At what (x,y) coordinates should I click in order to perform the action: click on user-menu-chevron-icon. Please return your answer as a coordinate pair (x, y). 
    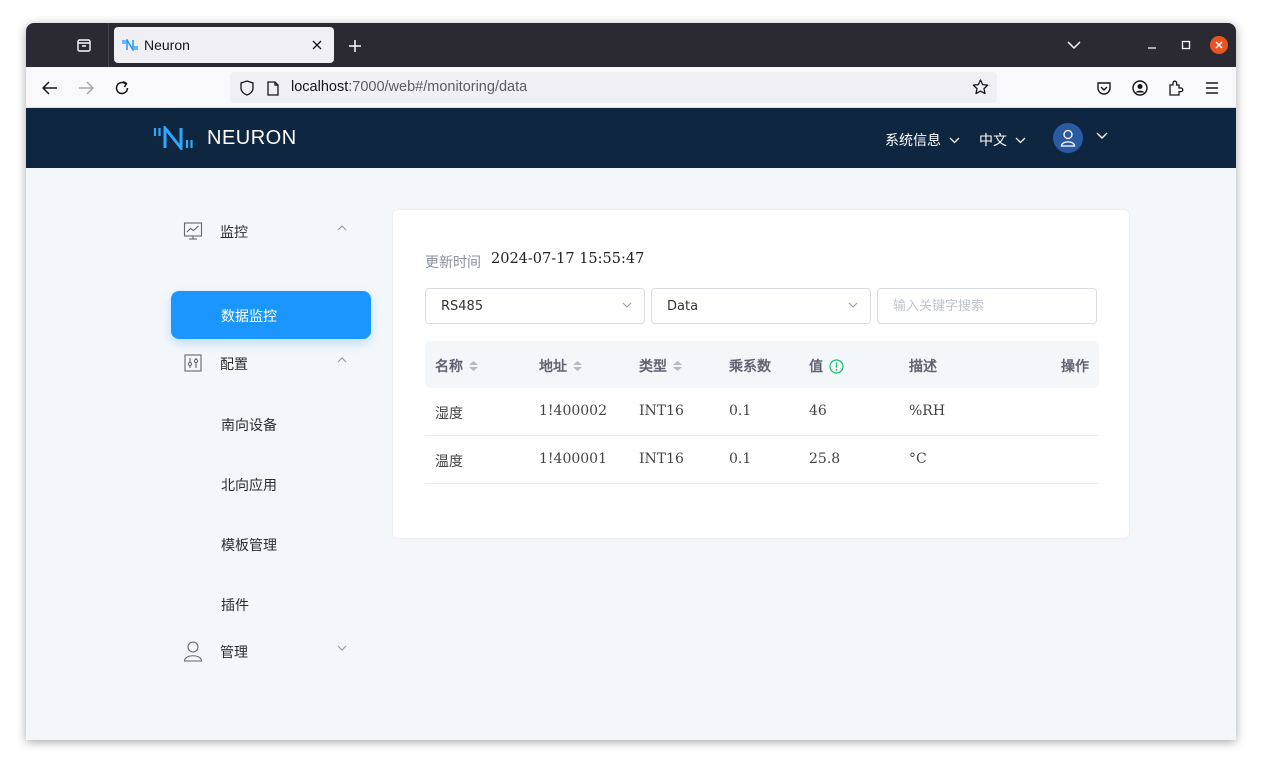
    Looking at the image, I should click on (1102, 136).